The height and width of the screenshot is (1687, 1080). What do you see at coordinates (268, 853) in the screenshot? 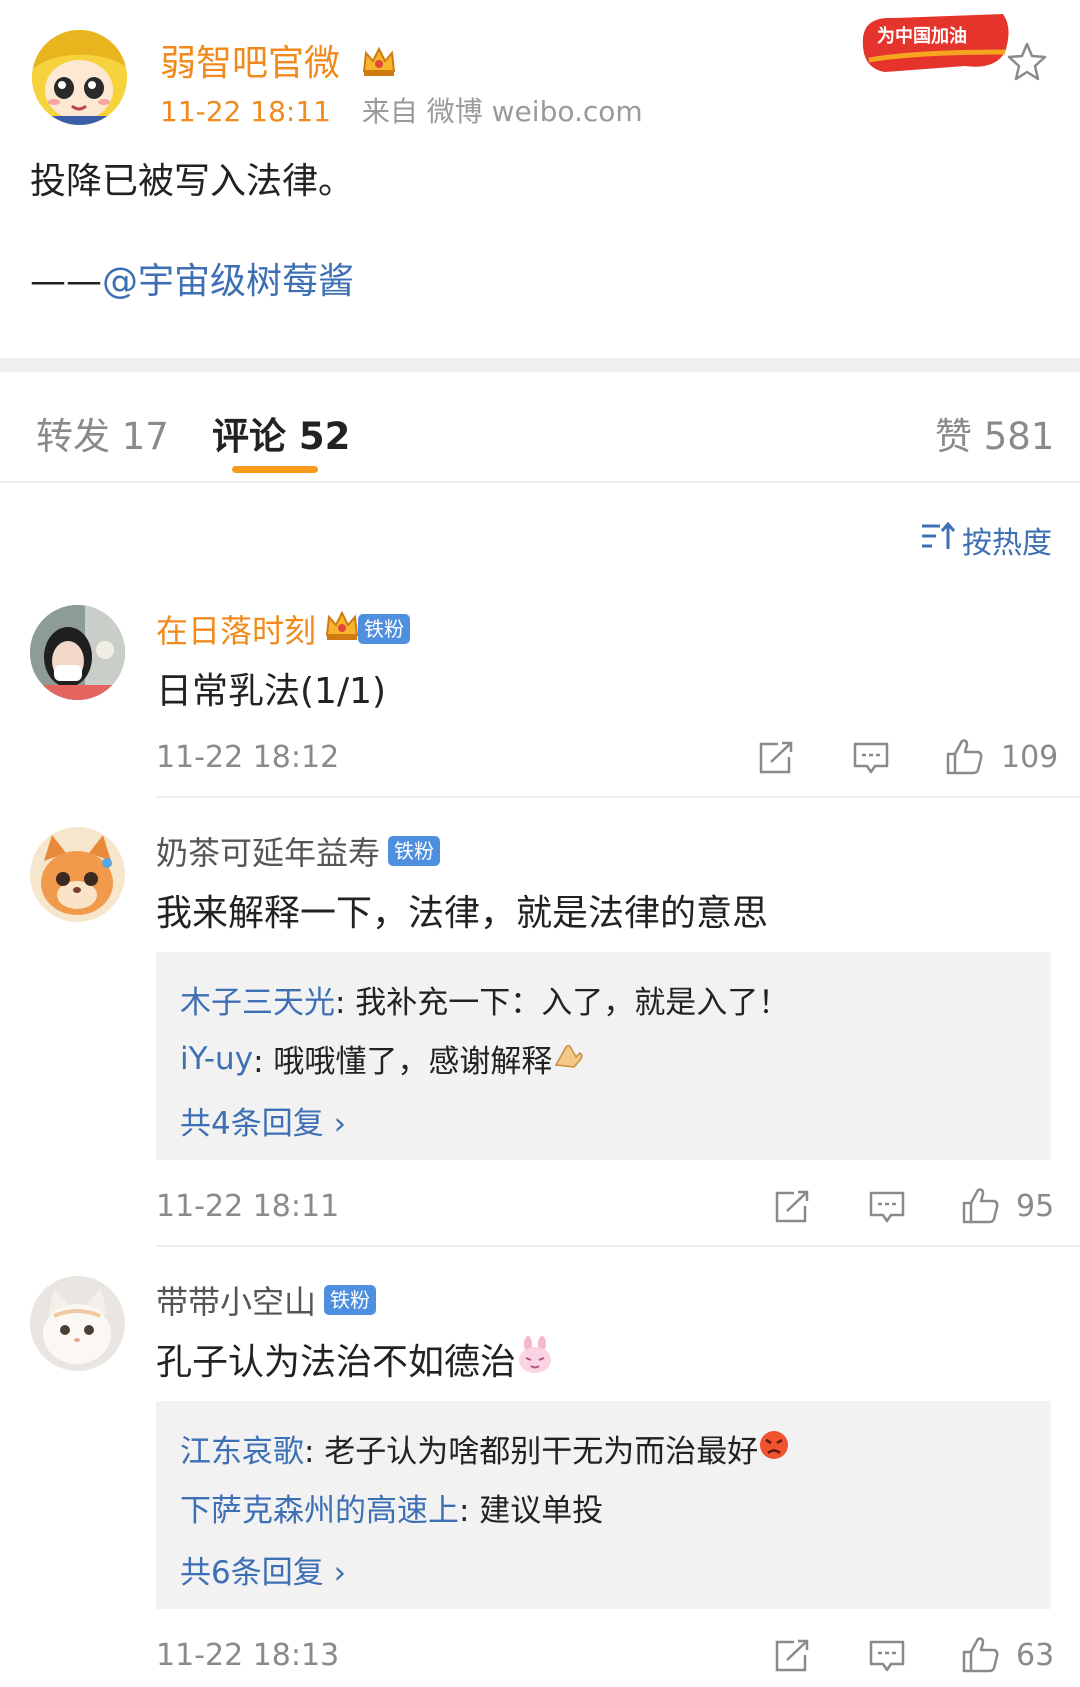
I see `commenter-name-text: 奶茶可延年益寿` at bounding box center [268, 853].